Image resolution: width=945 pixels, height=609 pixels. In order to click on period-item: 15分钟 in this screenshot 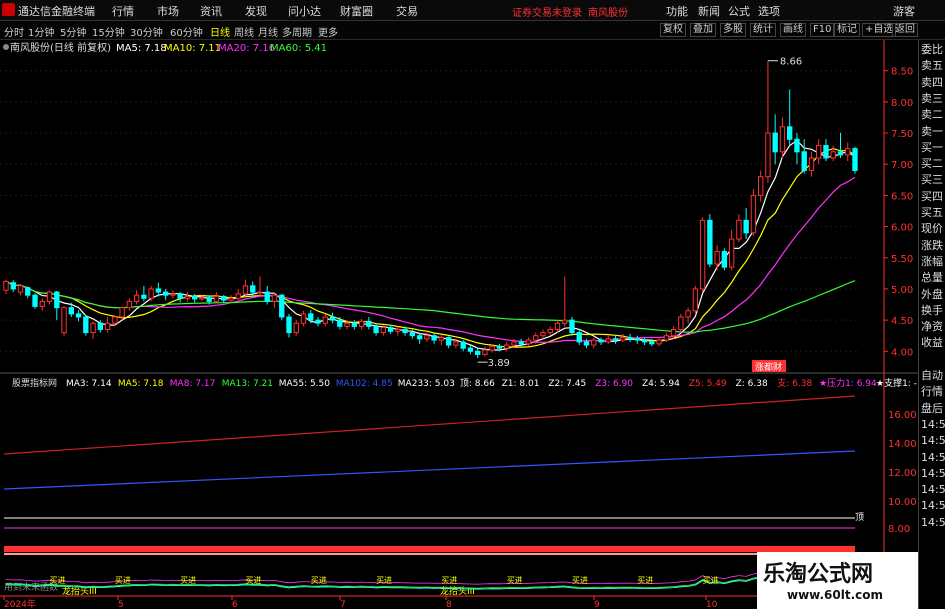, I will do `click(108, 31)`.